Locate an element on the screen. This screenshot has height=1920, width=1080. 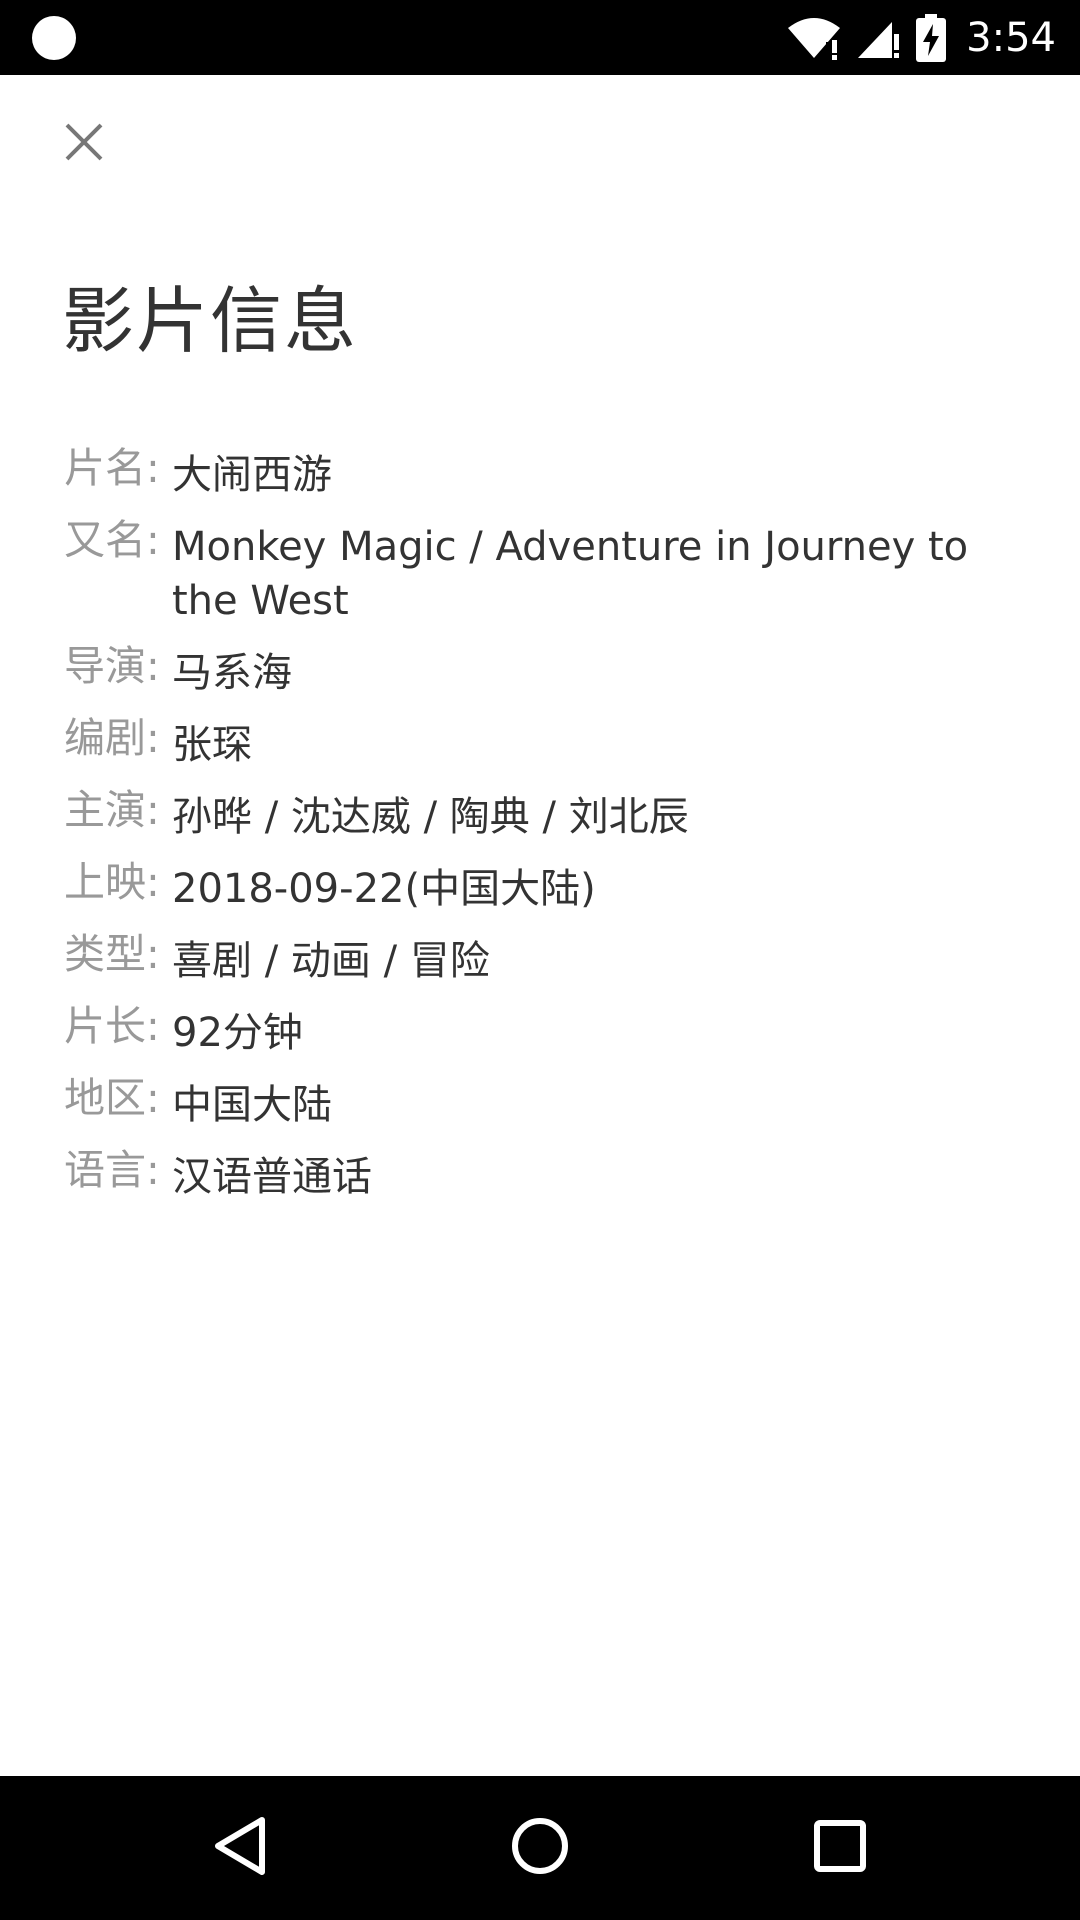
info-row-region: 地区: 中国大陆 is located at coordinates (534, 1102).